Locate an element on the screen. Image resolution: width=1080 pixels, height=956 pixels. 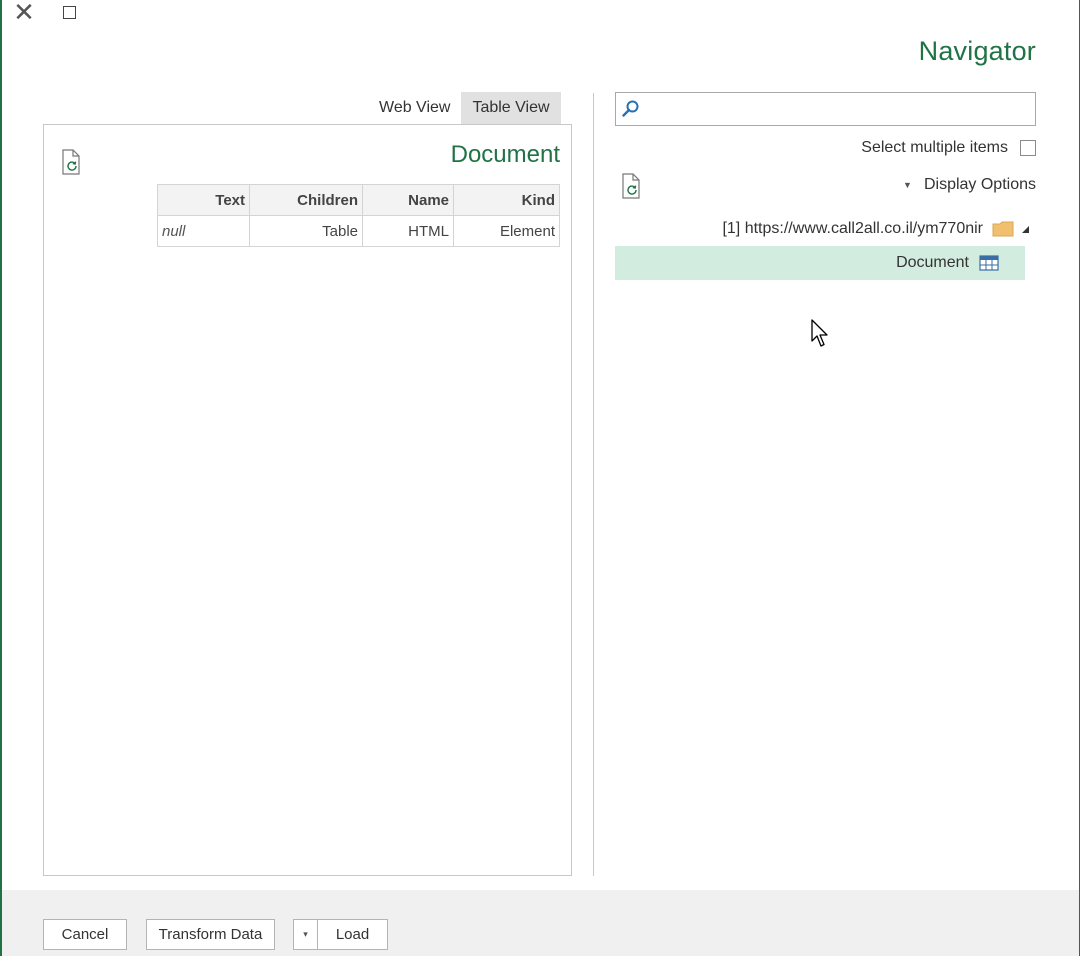
mouse-cursor-icon is located at coordinates (819, 333).